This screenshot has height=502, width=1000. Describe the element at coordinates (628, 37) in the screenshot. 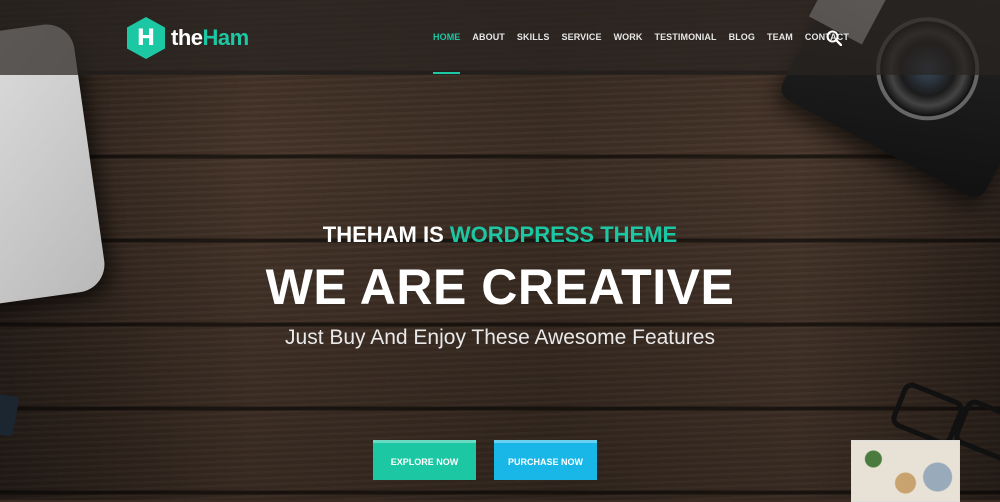

I see `nav-work: WORK` at that location.